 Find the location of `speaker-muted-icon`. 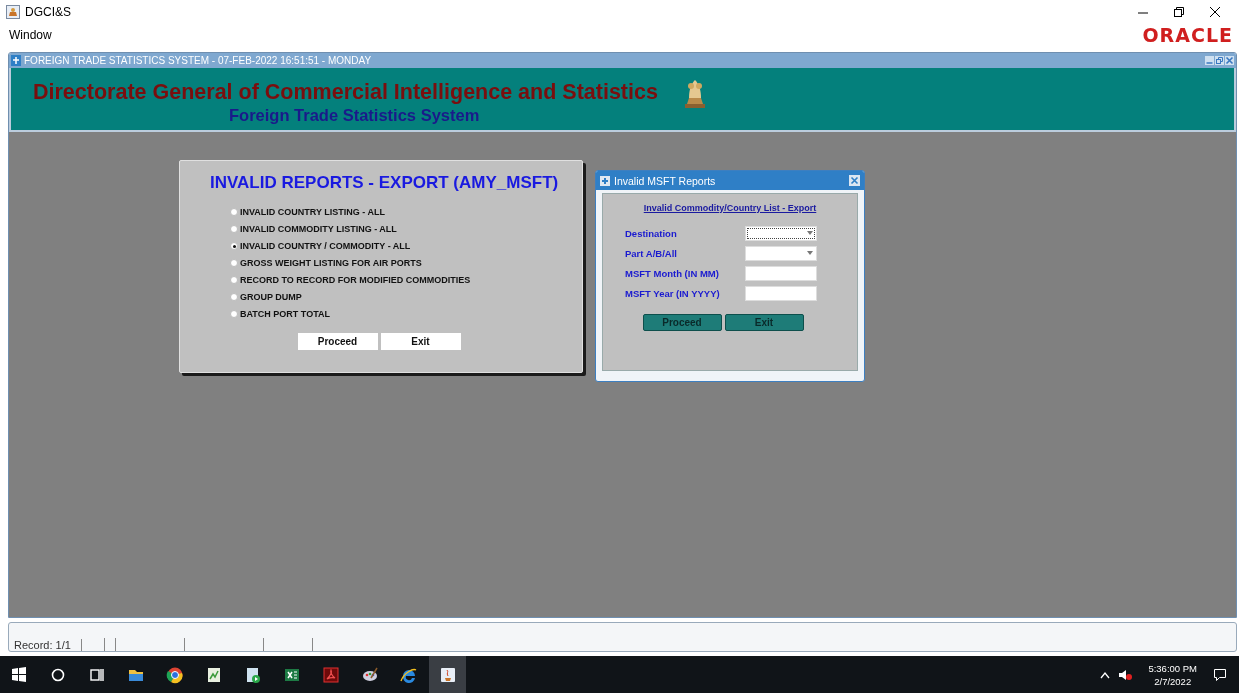

speaker-muted-icon is located at coordinates (1125, 674).